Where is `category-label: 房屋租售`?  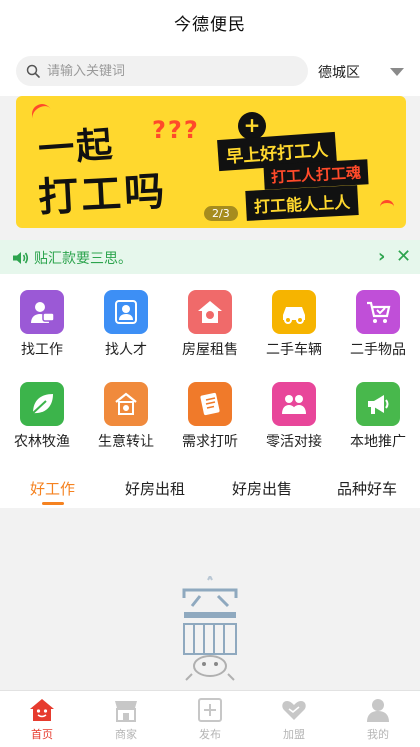 category-label: 房屋租售 is located at coordinates (210, 350).